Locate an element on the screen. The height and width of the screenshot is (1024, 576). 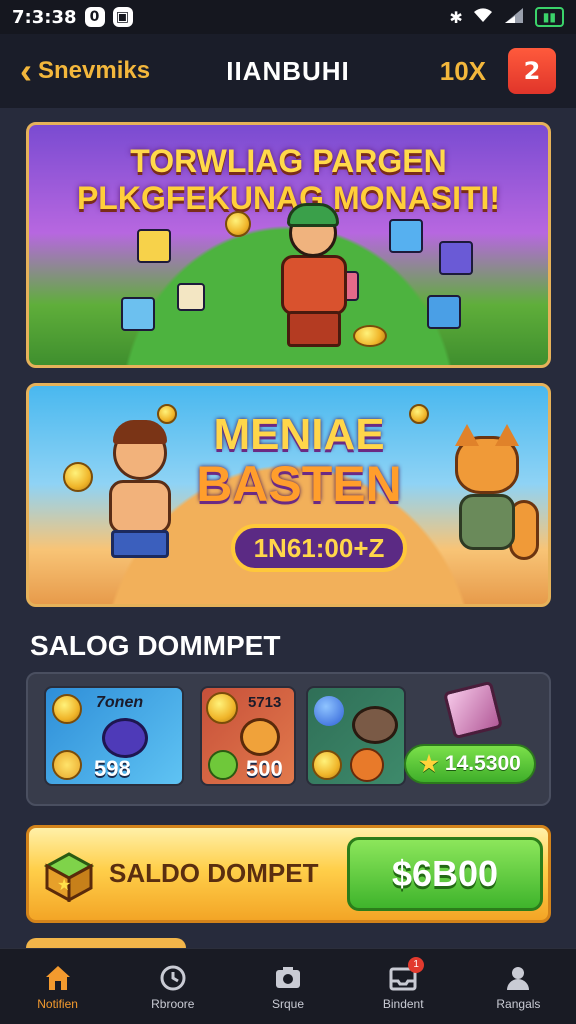
status-bar: 7:3:38 0 ▣ ✱ ▮▮ is located at coordinates (288, 17).